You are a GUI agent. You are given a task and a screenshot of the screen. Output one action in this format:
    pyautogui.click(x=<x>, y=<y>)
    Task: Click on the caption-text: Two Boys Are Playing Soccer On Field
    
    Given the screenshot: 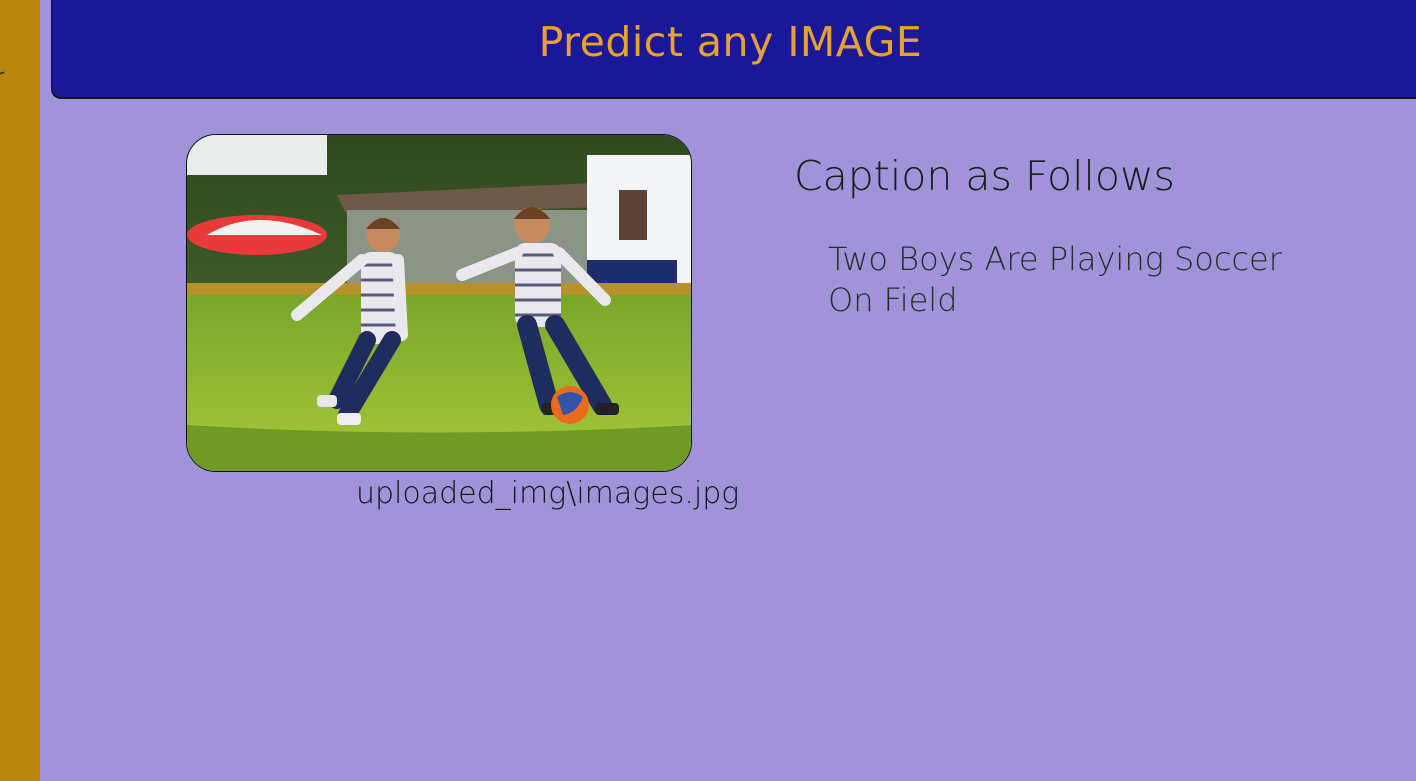 What is the action you would take?
    pyautogui.click(x=1055, y=279)
    